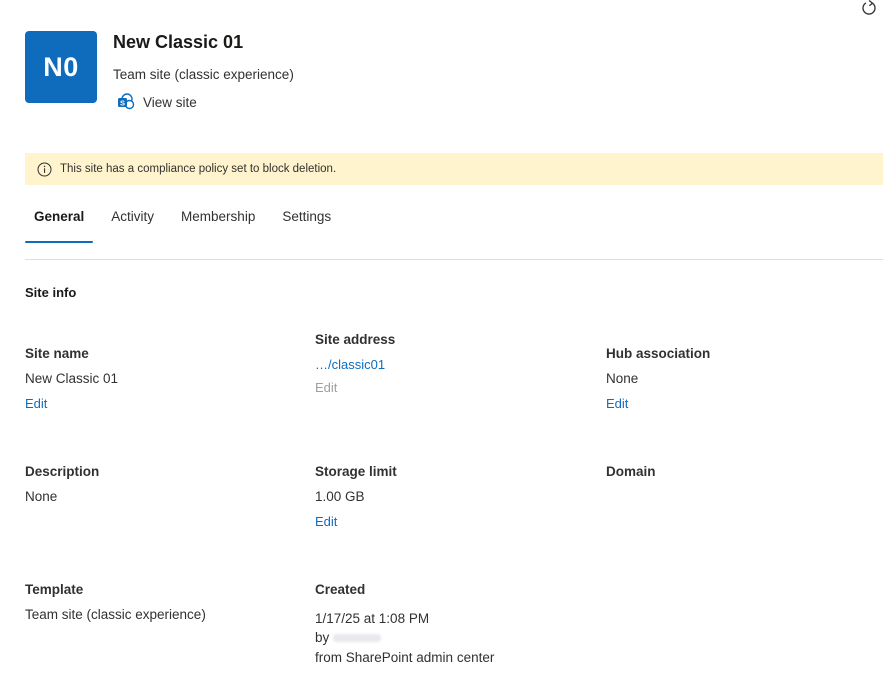 This screenshot has height=694, width=883. Describe the element at coordinates (617, 403) in the screenshot. I see `hub-association-edit-link: Edit` at that location.